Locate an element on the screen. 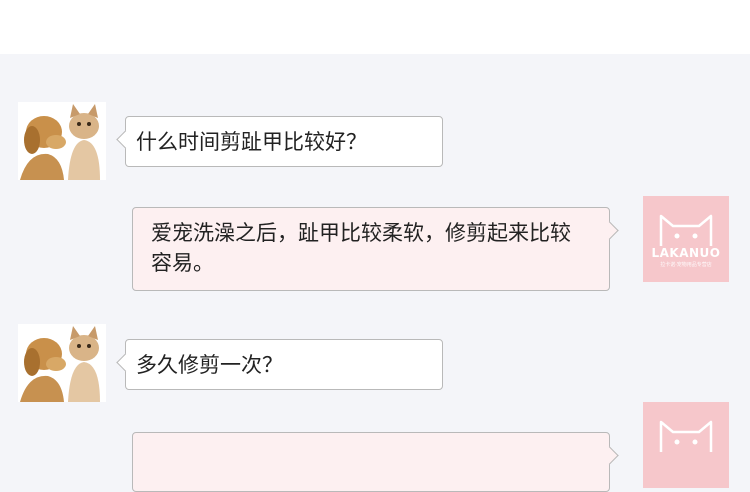  message-bubble-incoming: 多久修剪一次？ is located at coordinates (279, 364).